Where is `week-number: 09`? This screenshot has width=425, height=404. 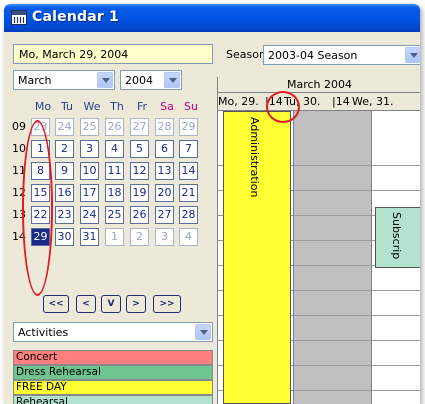 week-number: 09 is located at coordinates (19, 126).